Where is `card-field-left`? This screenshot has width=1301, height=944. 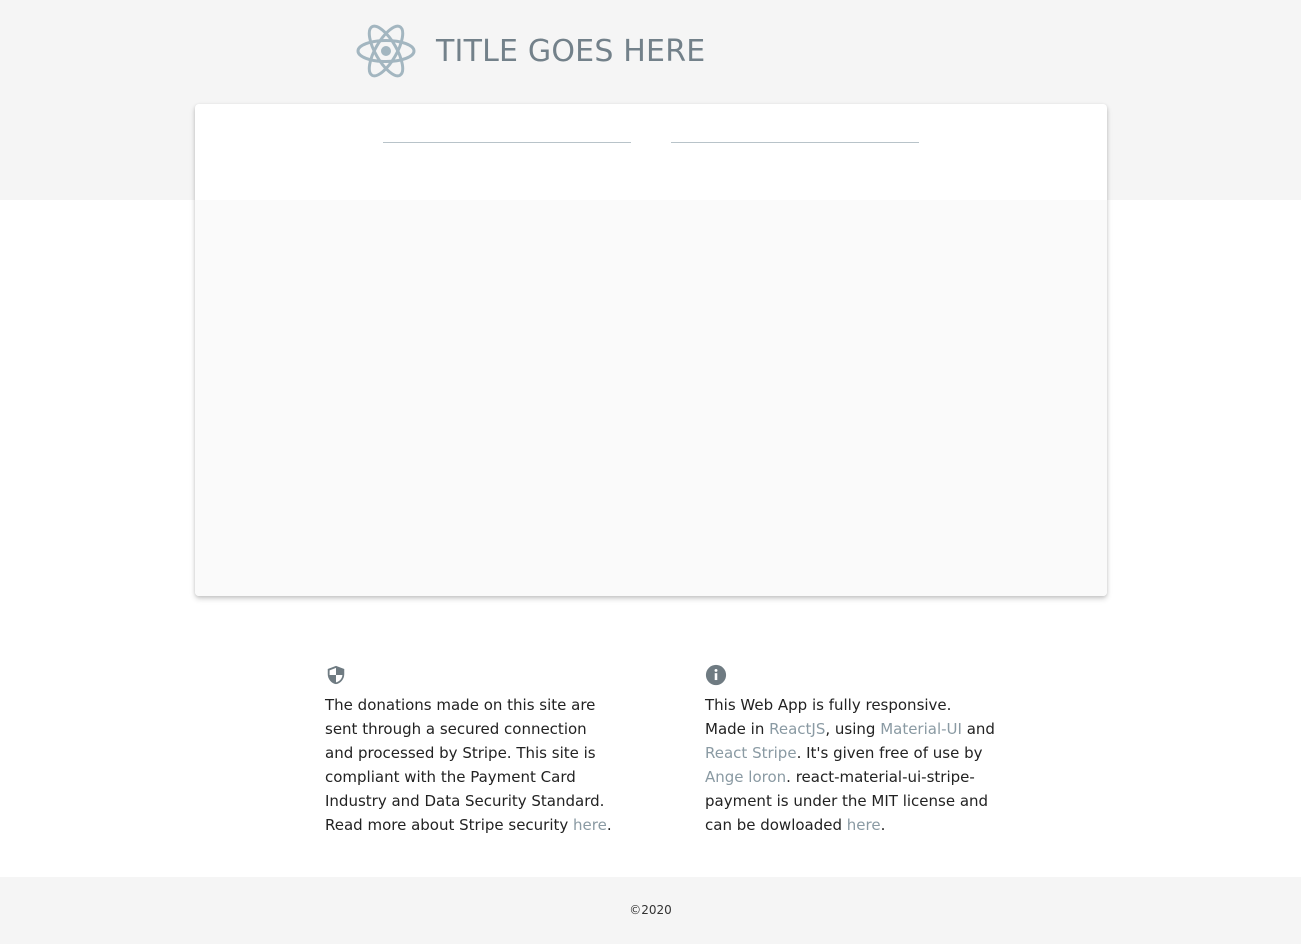 card-field-left is located at coordinates (507, 129).